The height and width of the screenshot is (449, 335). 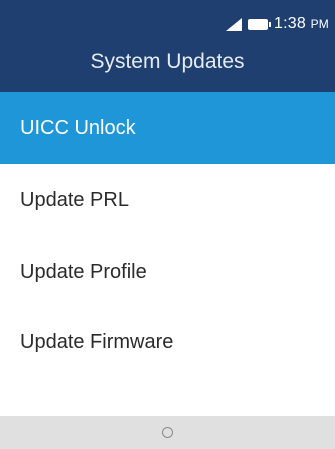 I want to click on softkey-bar, so click(x=167, y=432).